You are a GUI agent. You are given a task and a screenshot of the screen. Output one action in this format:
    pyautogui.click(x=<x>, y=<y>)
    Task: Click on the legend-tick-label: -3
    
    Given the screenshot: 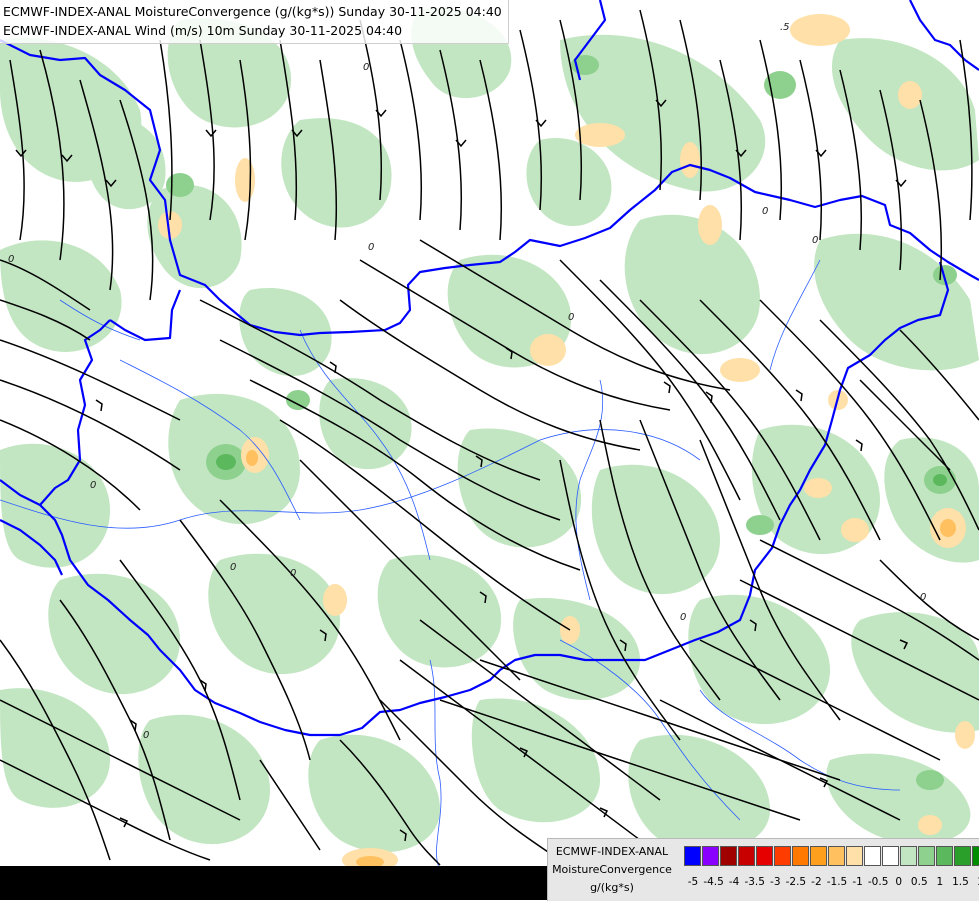 What is the action you would take?
    pyautogui.click(x=775, y=882)
    